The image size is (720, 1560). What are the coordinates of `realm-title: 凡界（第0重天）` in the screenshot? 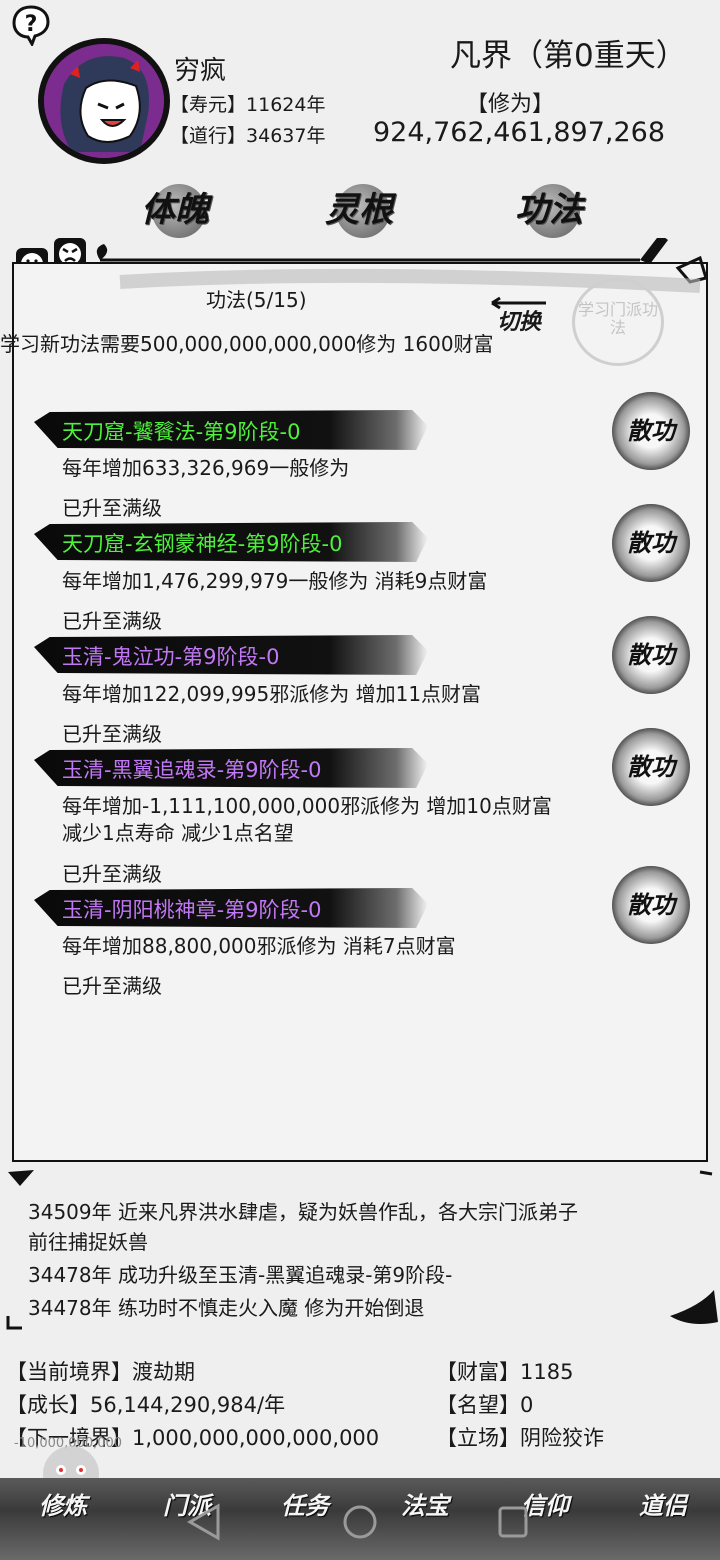 It's located at (568, 56).